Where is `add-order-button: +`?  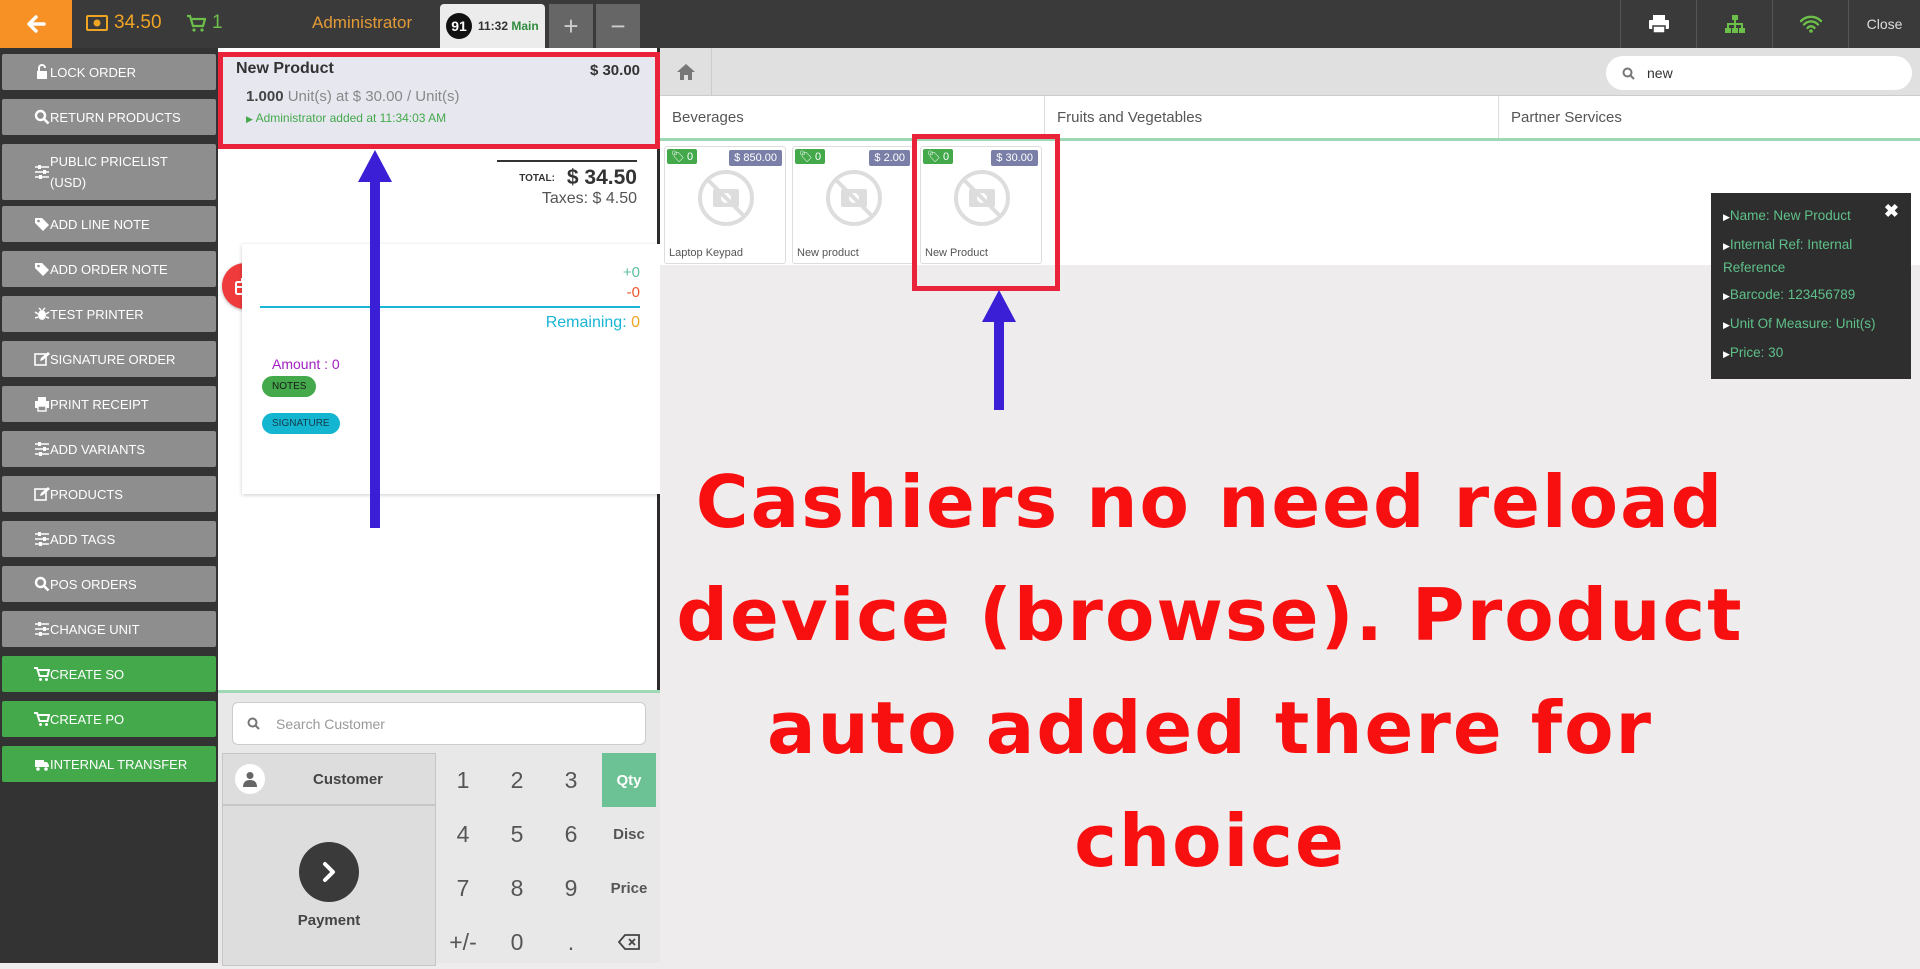
add-order-button: + is located at coordinates (571, 26).